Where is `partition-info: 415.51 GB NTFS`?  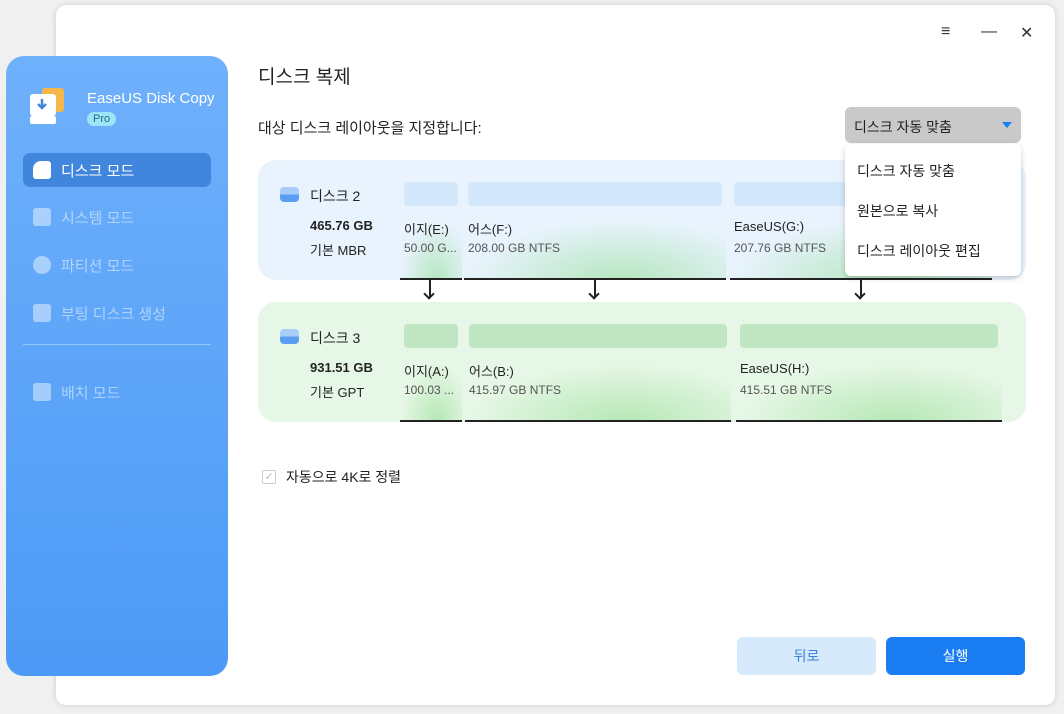 partition-info: 415.51 GB NTFS is located at coordinates (786, 390).